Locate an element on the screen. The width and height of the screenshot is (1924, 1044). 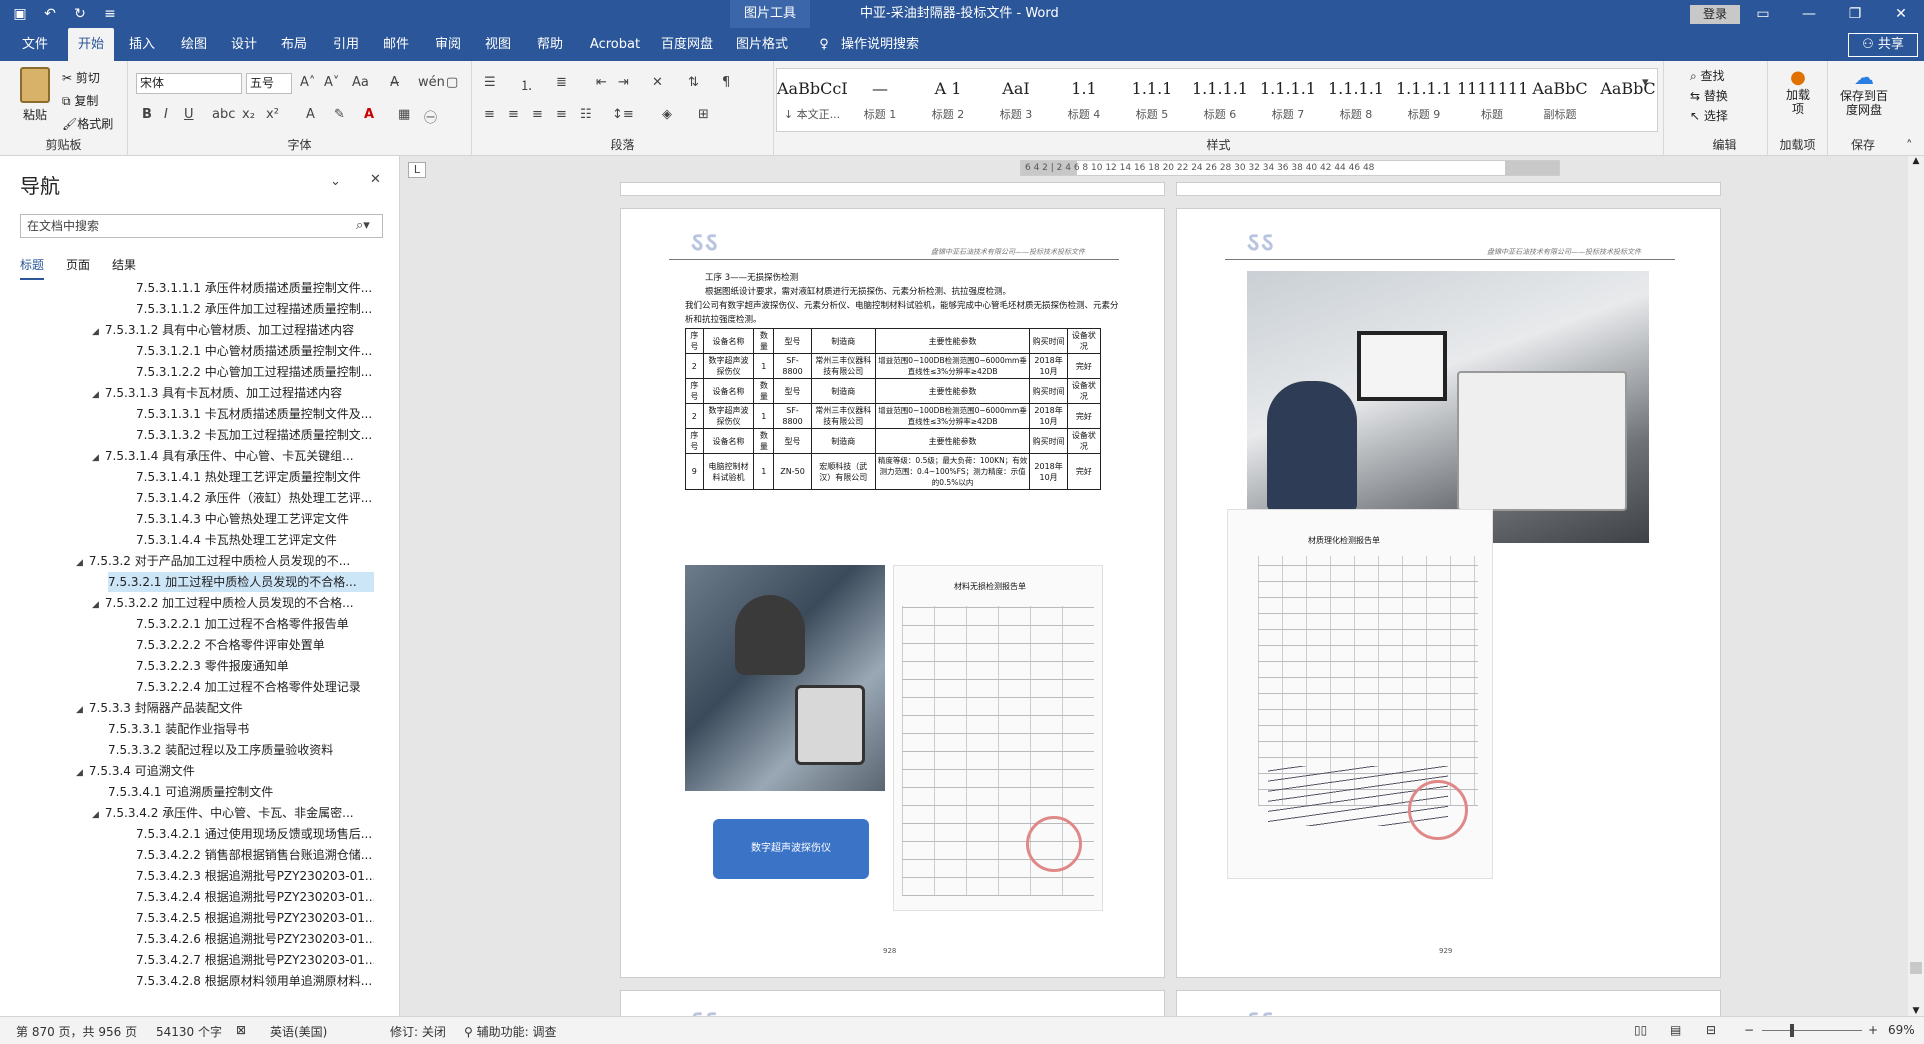
close-window-icon: ✕ is located at coordinates (1901, 14).